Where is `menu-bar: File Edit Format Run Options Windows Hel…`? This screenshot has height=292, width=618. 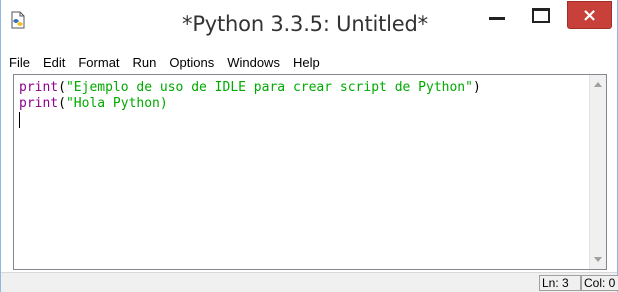 menu-bar: File Edit Format Run Options Windows Hel… is located at coordinates (309, 62).